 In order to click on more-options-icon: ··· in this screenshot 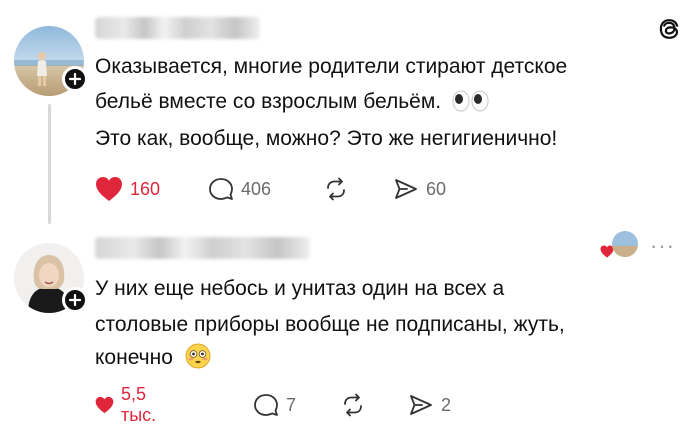, I will do `click(662, 246)`.